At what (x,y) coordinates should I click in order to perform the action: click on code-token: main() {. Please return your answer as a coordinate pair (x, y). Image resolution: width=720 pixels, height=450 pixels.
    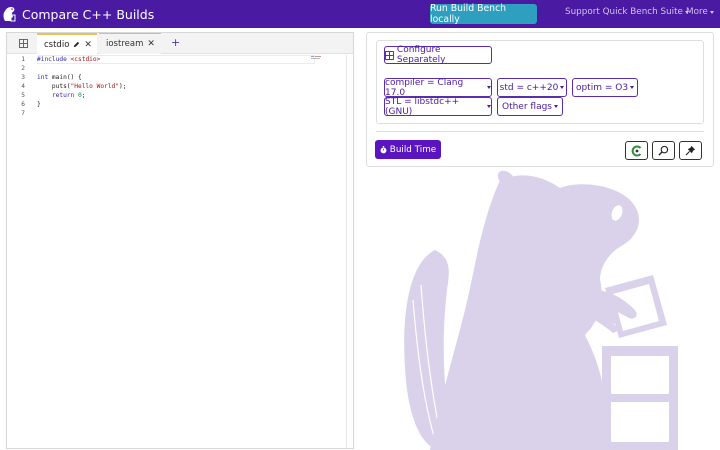
    Looking at the image, I should click on (65, 77).